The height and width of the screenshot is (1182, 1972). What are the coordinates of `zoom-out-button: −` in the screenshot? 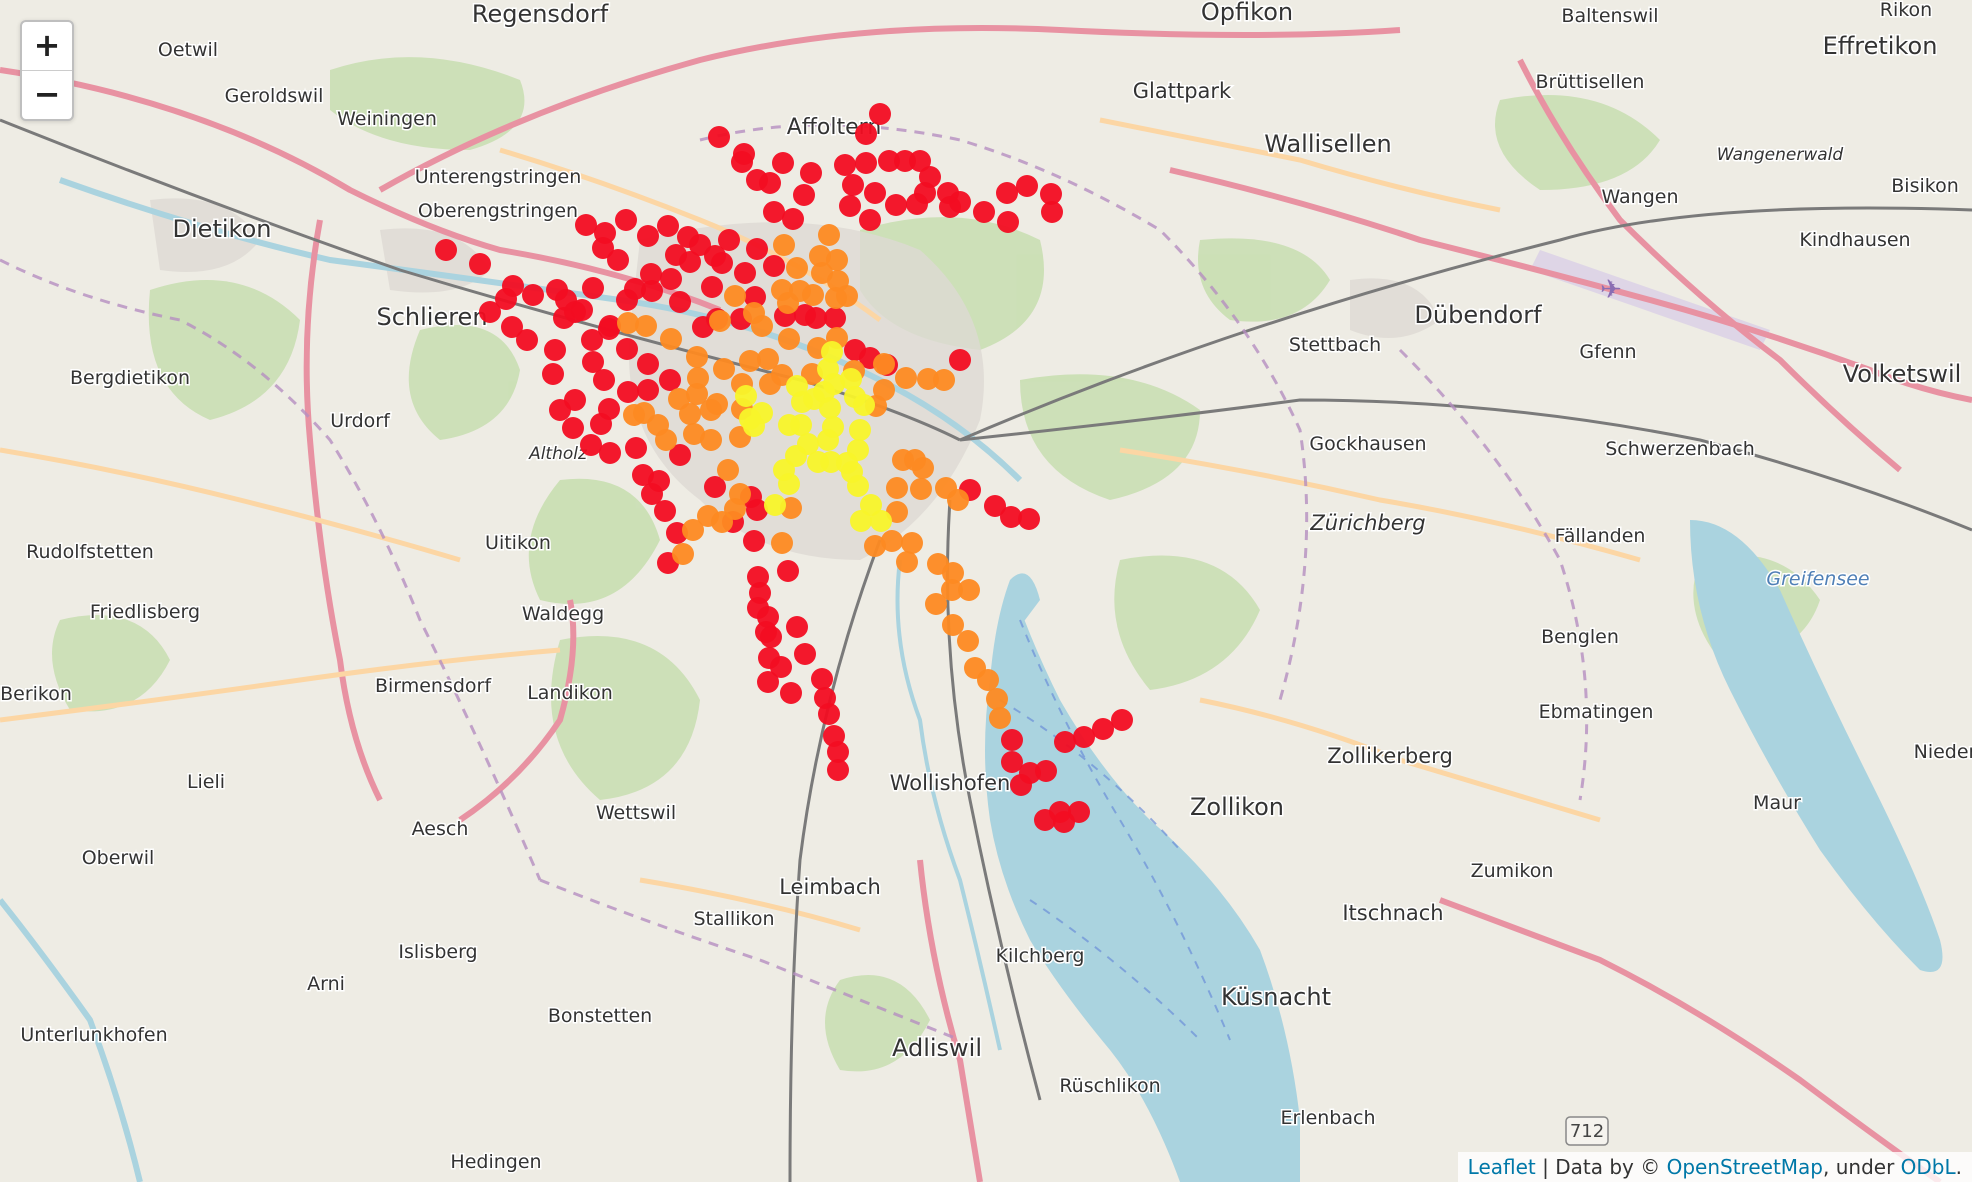 It's located at (47, 95).